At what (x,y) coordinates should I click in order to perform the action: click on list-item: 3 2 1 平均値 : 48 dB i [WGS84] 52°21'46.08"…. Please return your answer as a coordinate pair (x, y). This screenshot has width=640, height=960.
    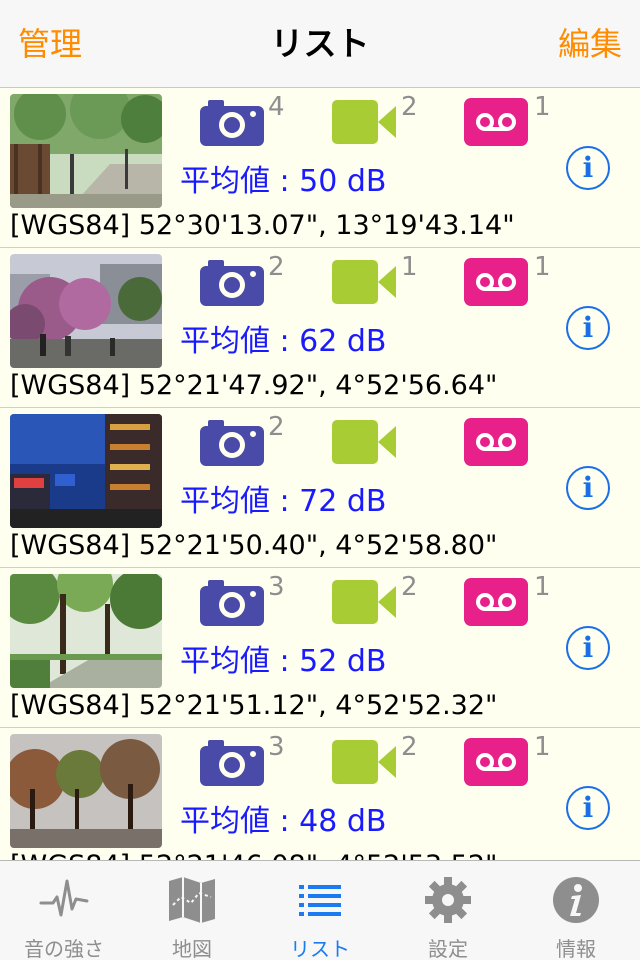
    Looking at the image, I should click on (320, 794).